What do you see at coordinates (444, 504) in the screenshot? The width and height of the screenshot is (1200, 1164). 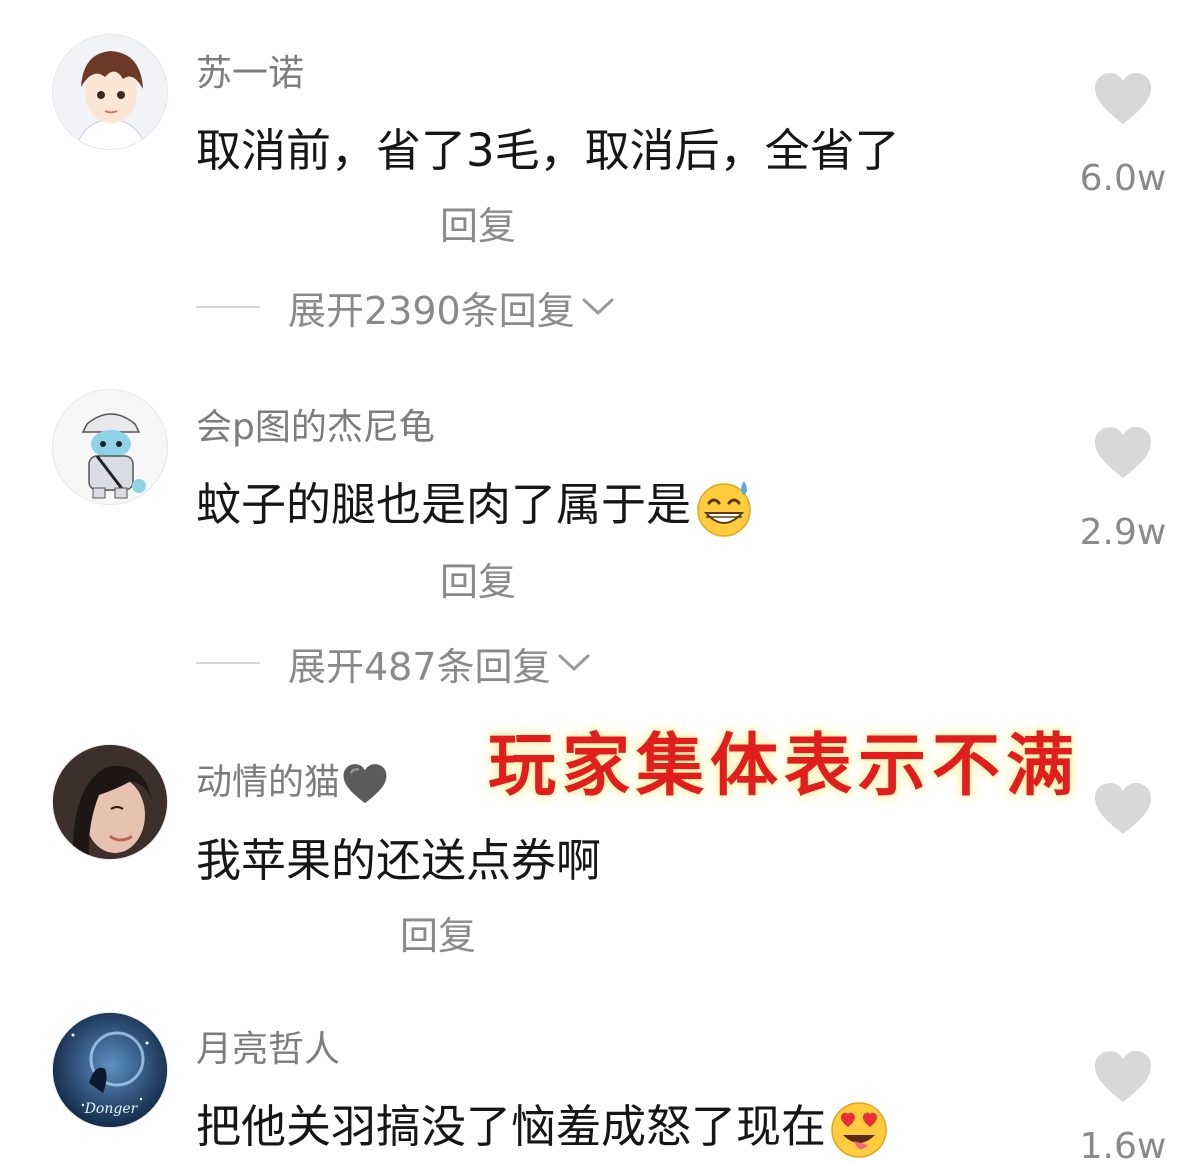 I see `comment-text-body: 蚊子的腿也是肉了属于是` at bounding box center [444, 504].